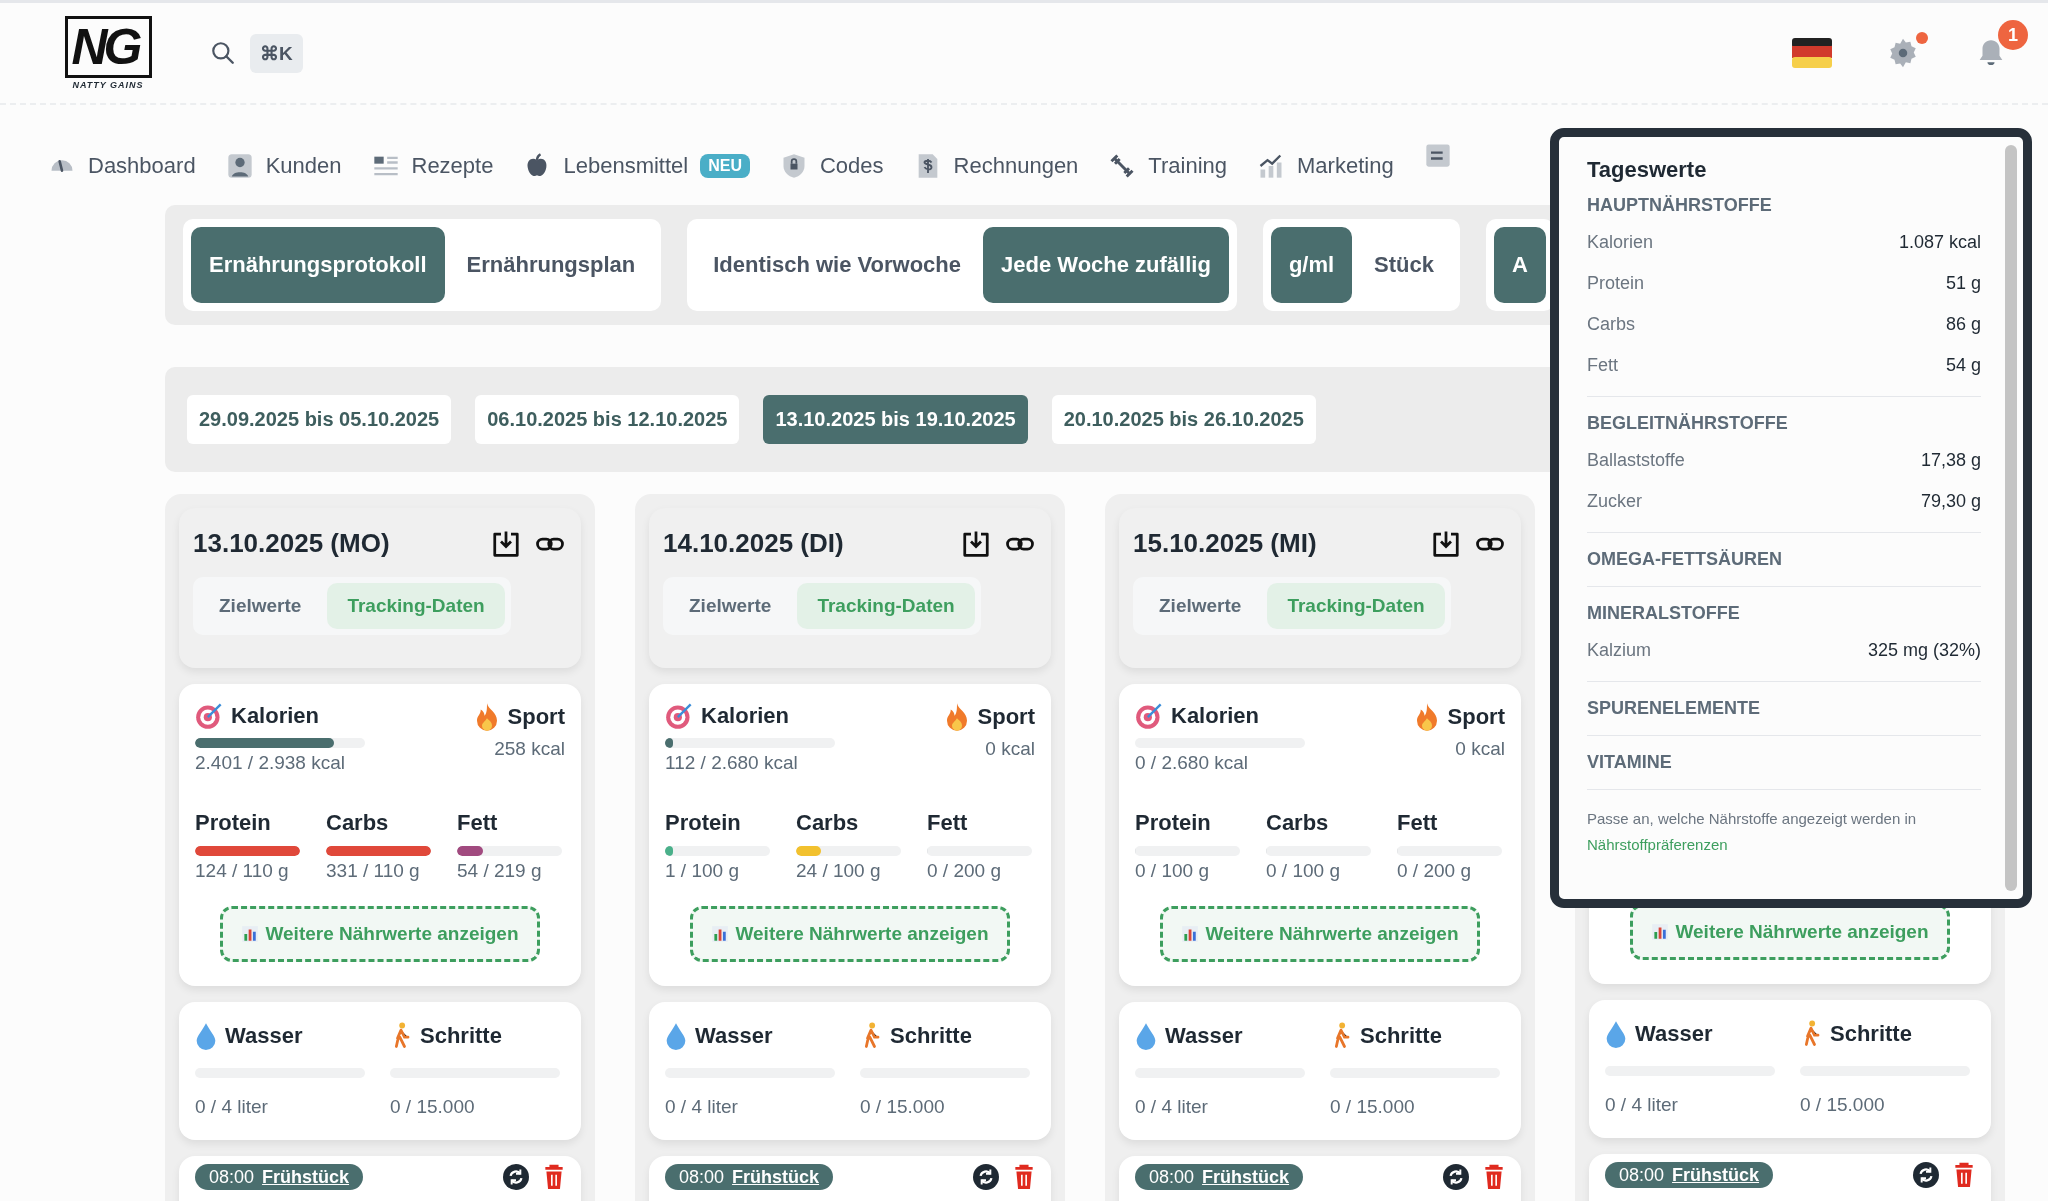  Describe the element at coordinates (452, 166) in the screenshot. I see `nav-link: Rezepte` at that location.